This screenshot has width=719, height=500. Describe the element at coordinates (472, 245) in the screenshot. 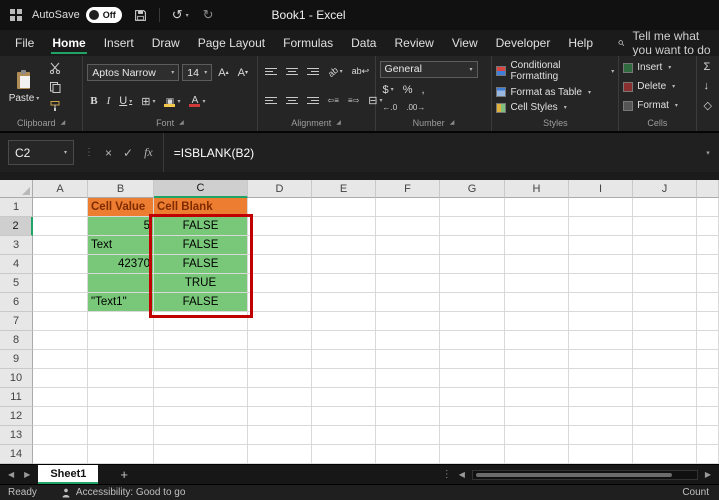

I see `cell-g3` at that location.